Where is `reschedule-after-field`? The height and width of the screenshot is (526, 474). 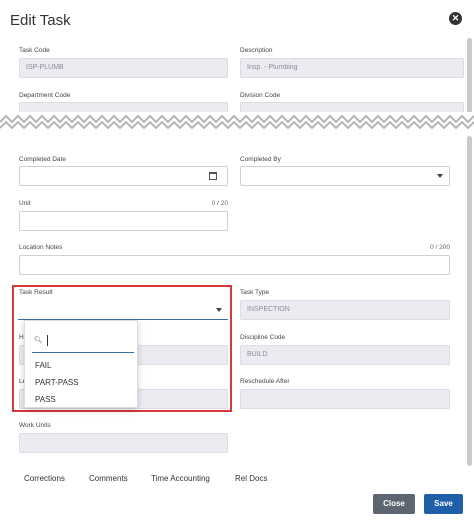
reschedule-after-field is located at coordinates (345, 399).